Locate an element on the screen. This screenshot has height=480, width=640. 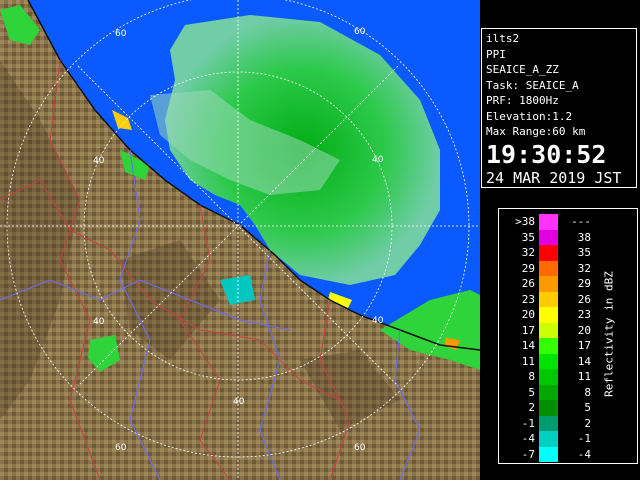
legend-row: 26 29 is located at coordinates (551, 284).